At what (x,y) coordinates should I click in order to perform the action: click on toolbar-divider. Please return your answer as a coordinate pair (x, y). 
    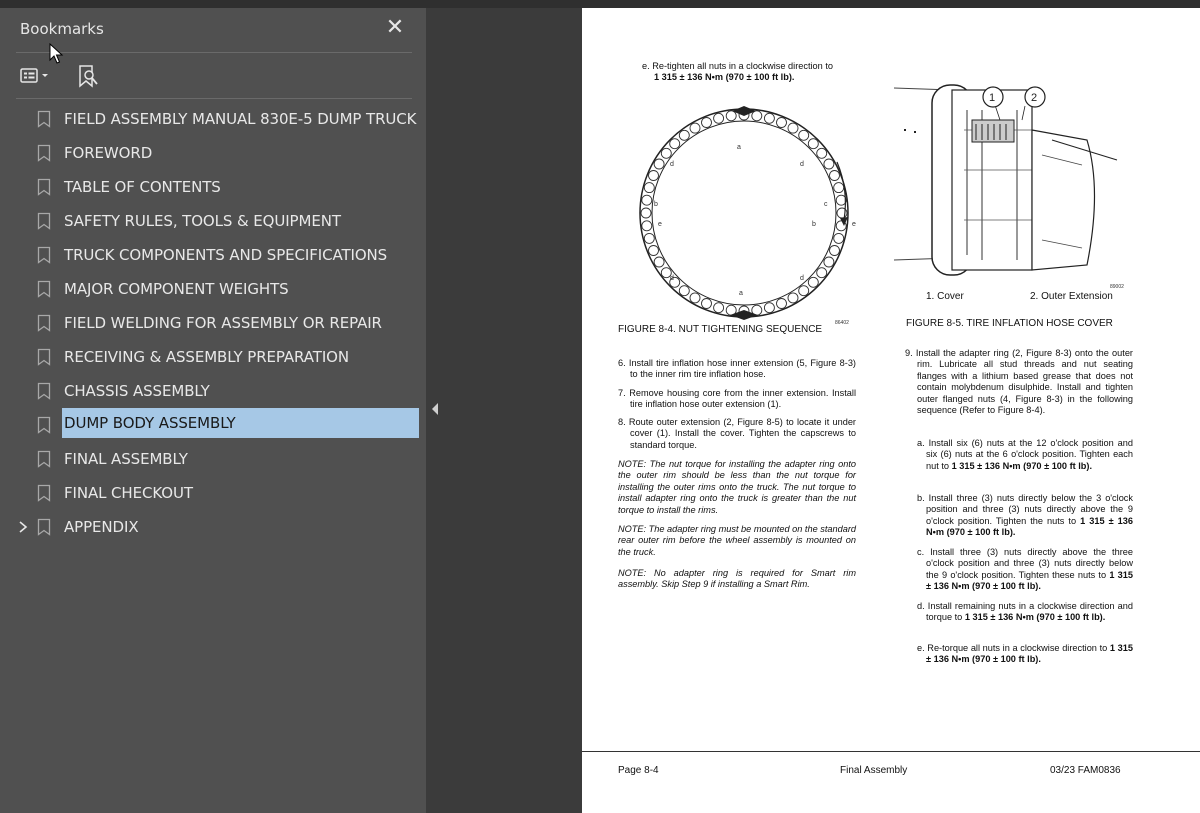
    Looking at the image, I should click on (214, 98).